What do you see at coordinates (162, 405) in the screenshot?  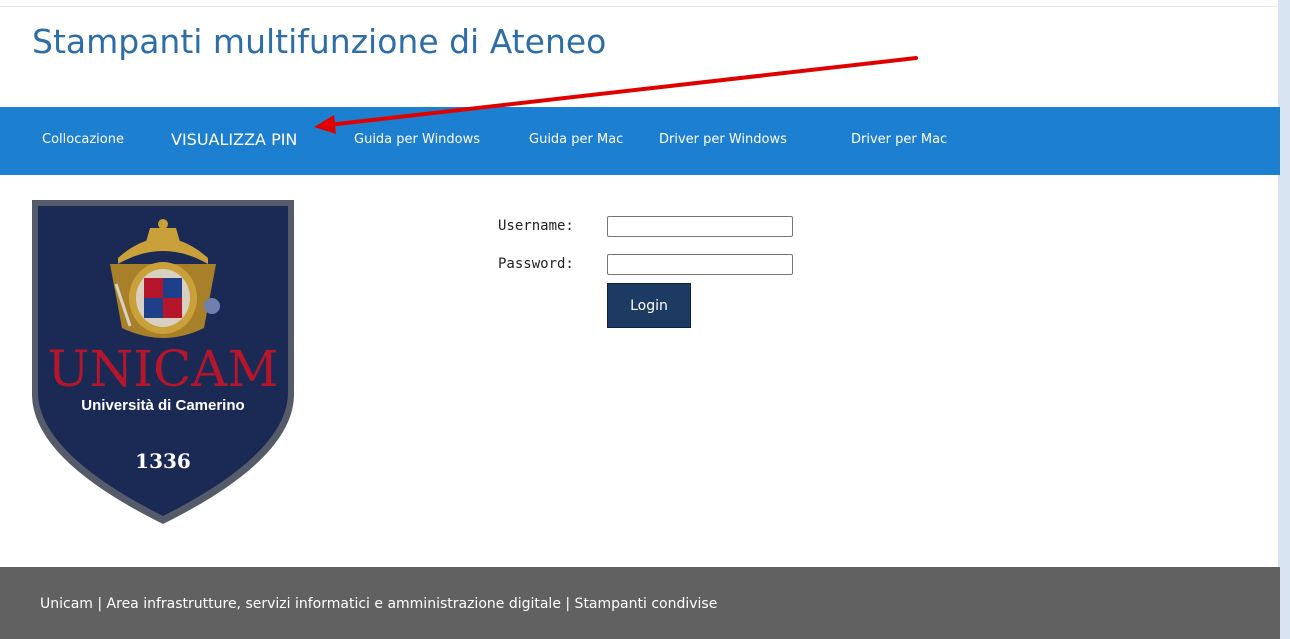 I see `logo-subtitle: Università di Camerino` at bounding box center [162, 405].